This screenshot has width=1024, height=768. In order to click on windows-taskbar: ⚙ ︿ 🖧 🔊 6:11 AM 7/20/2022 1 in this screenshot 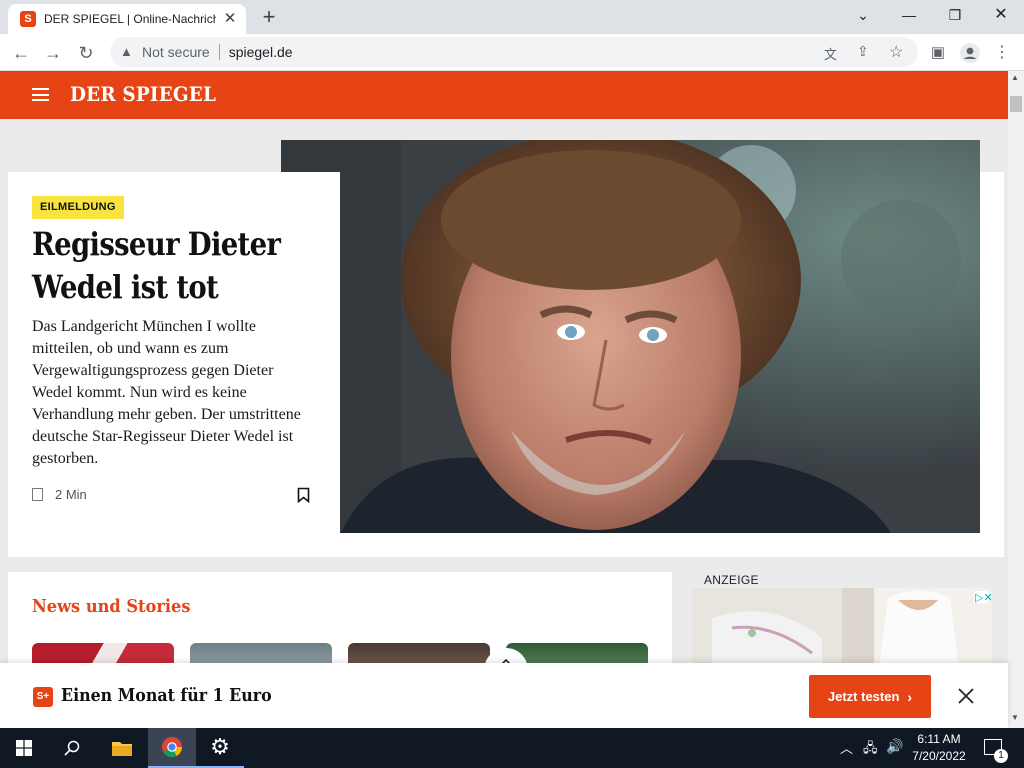, I will do `click(512, 748)`.